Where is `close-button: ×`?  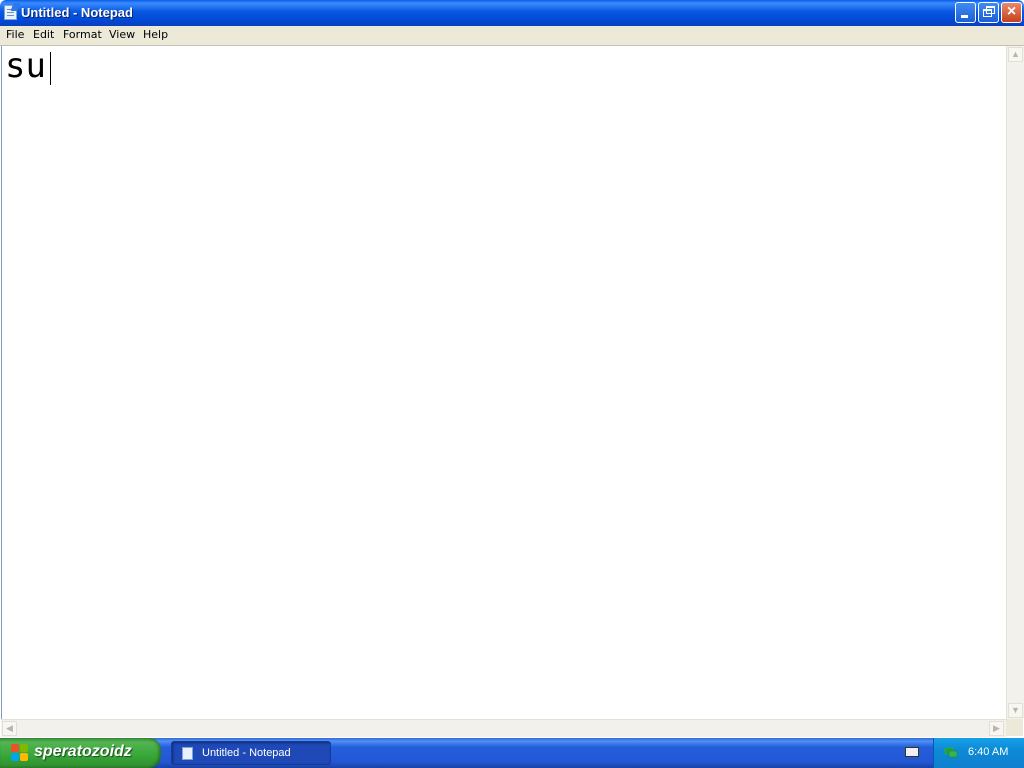 close-button: × is located at coordinates (1011, 12).